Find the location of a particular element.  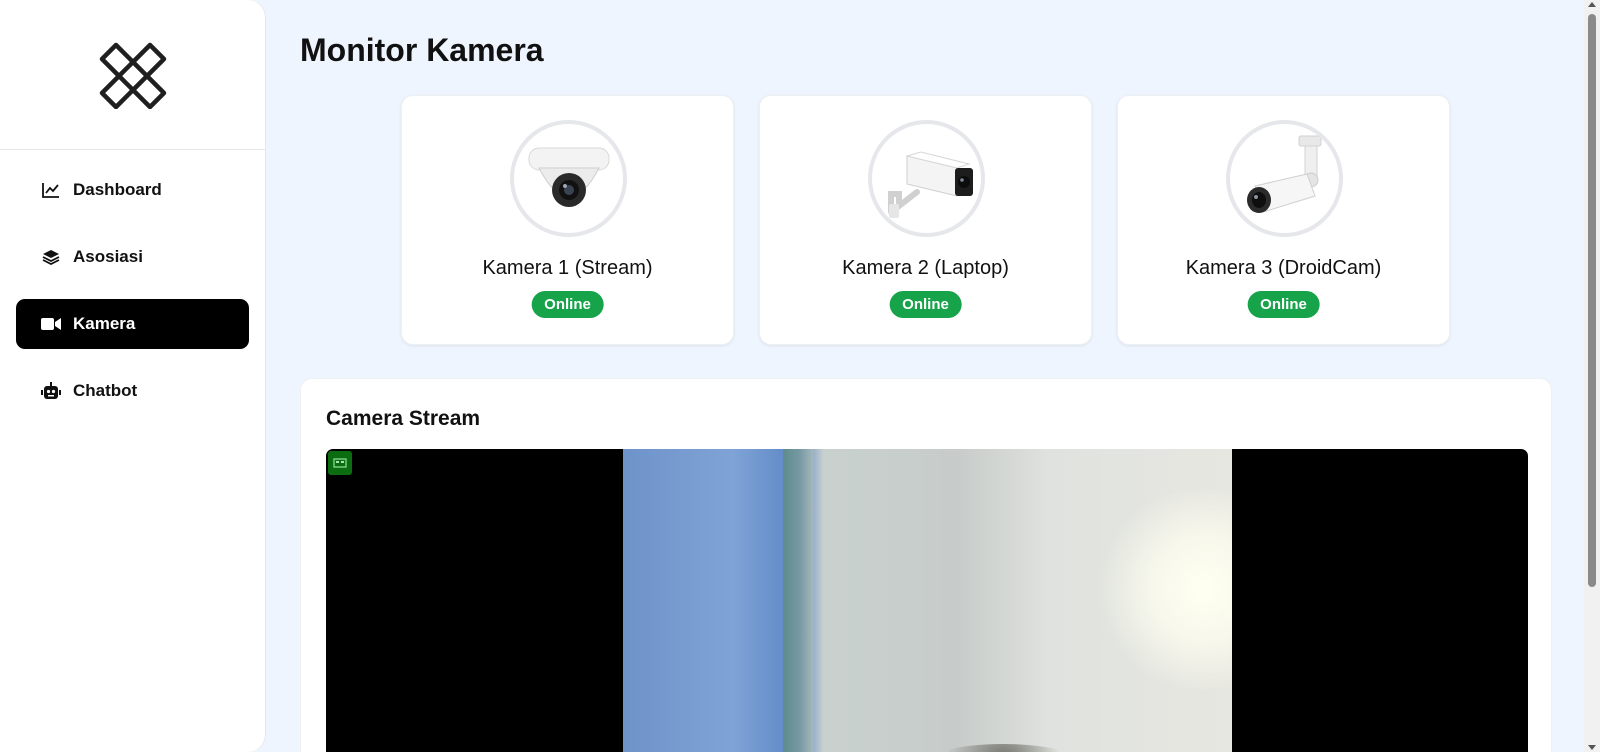

sidebar-item-chatbot: Chatbot is located at coordinates (132, 391).